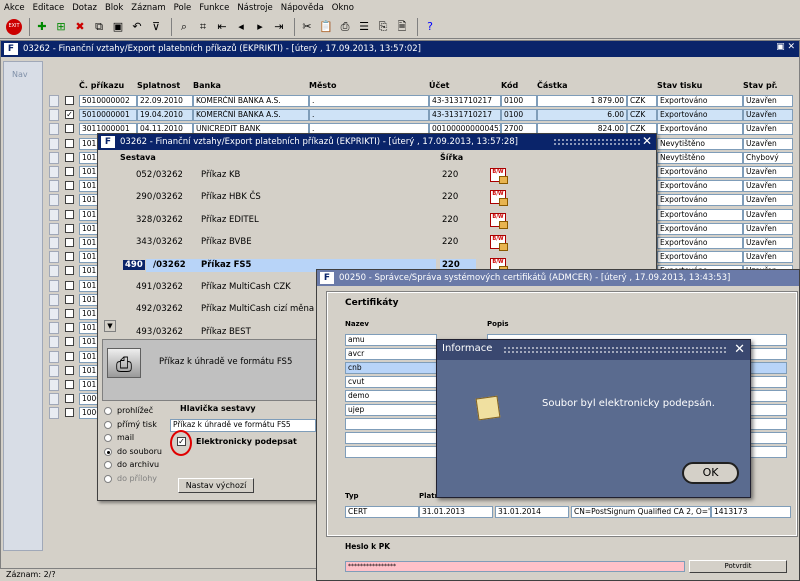 This screenshot has width=800, height=581. I want to click on next-record-icon: ▸, so click(260, 27).